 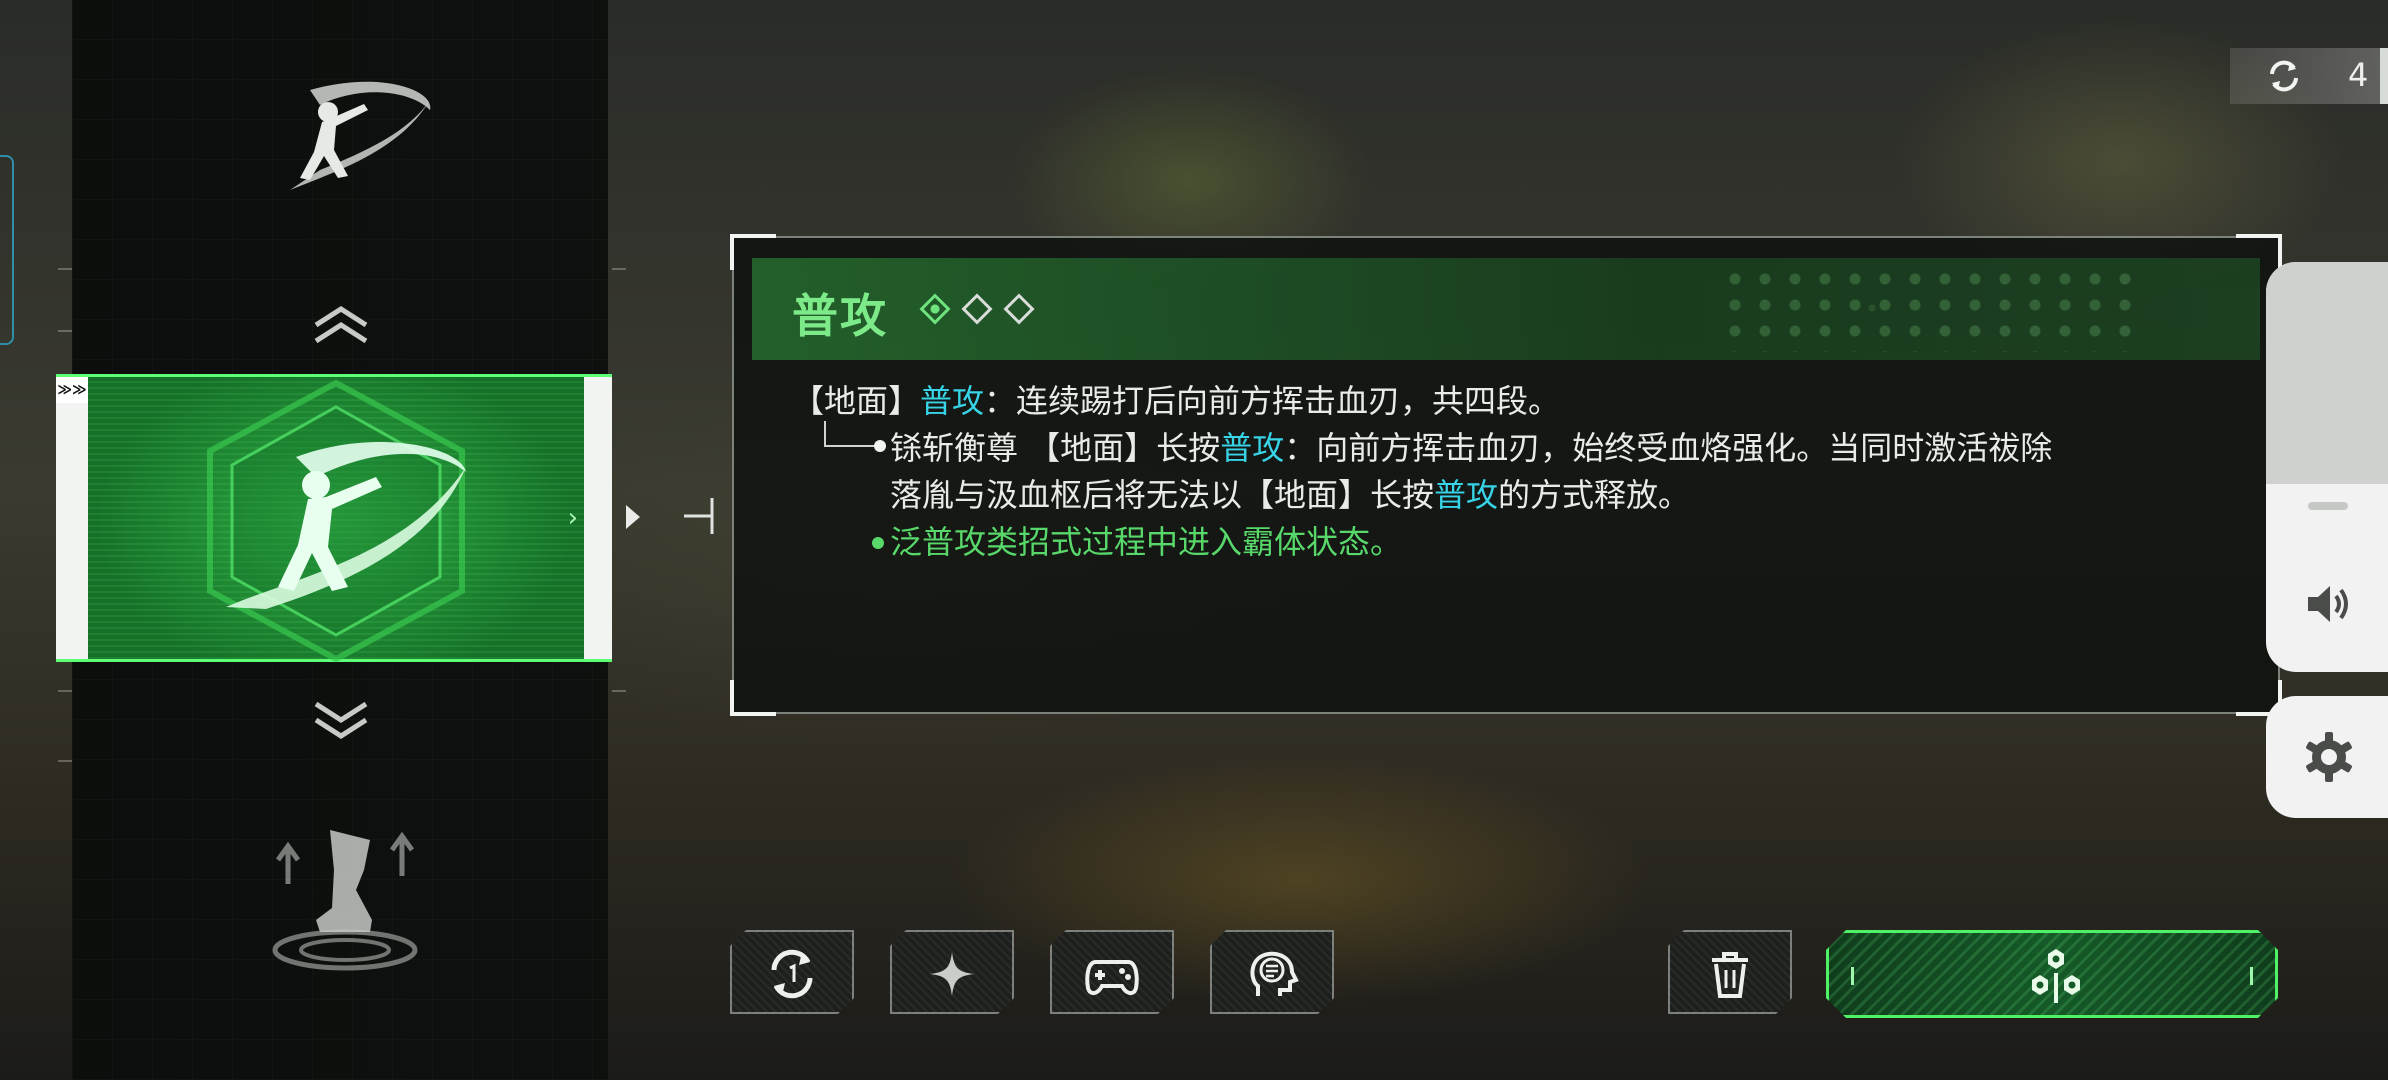 I want to click on skill-level-indicator, so click(x=977, y=309).